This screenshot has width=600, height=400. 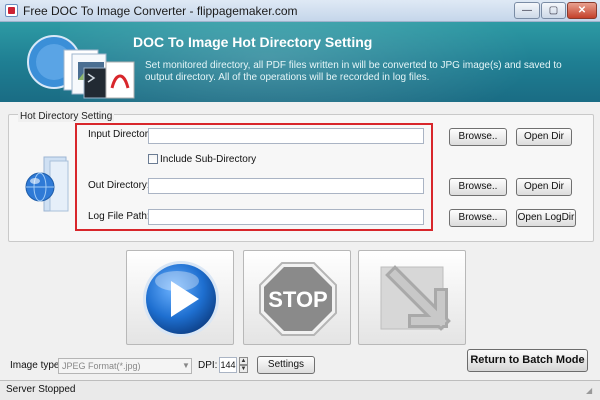 What do you see at coordinates (119, 185) in the screenshot?
I see `out-directory-label: Out Directory:` at bounding box center [119, 185].